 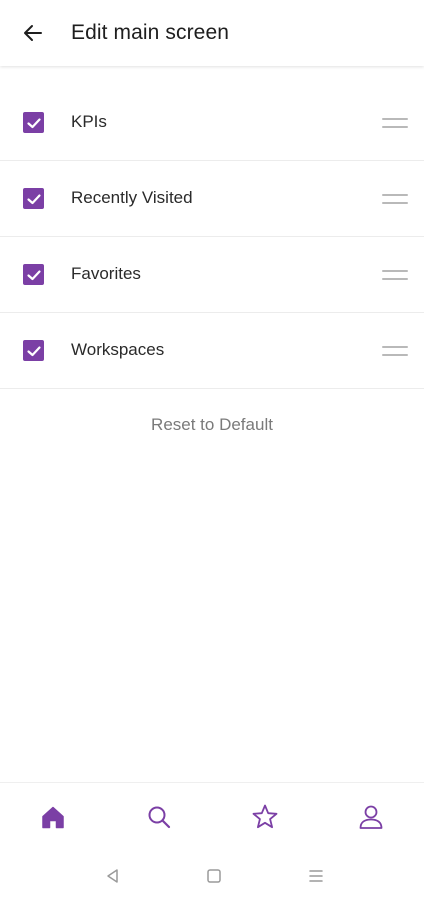 I want to click on nav-search-button, so click(x=159, y=817).